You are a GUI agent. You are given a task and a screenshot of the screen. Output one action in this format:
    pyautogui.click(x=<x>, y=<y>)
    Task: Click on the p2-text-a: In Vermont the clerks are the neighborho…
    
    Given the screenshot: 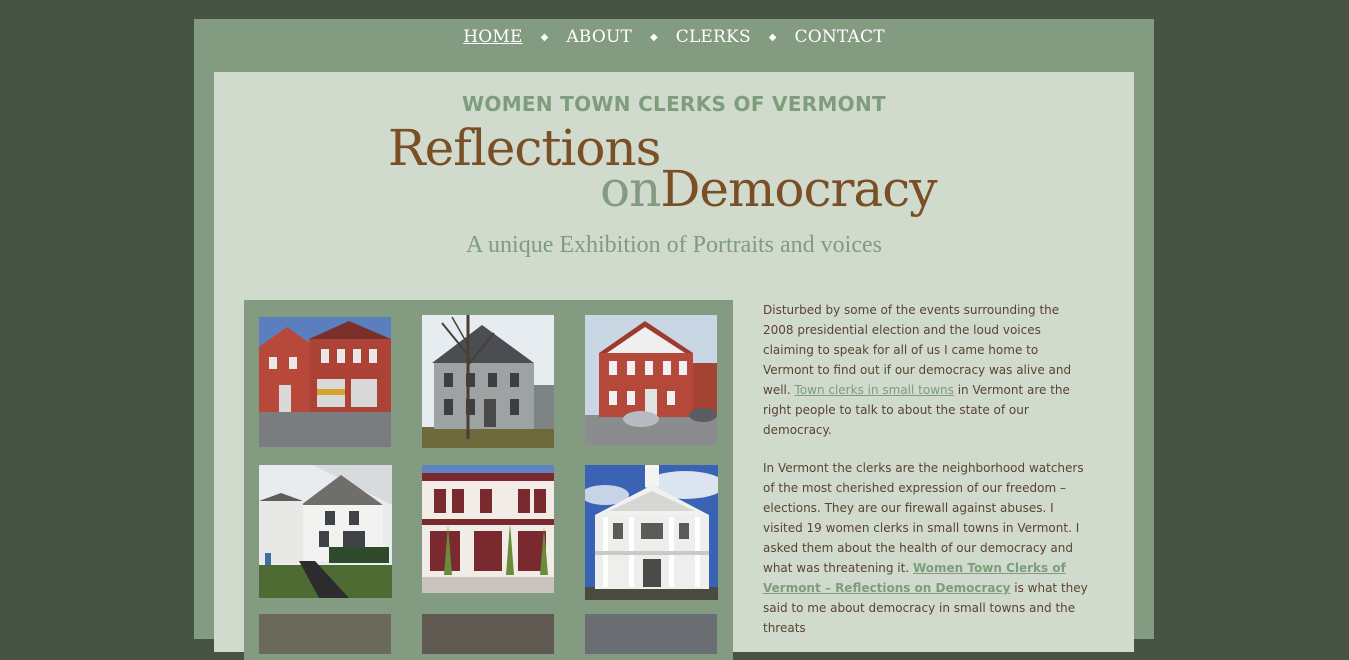 What is the action you would take?
    pyautogui.click(x=923, y=518)
    